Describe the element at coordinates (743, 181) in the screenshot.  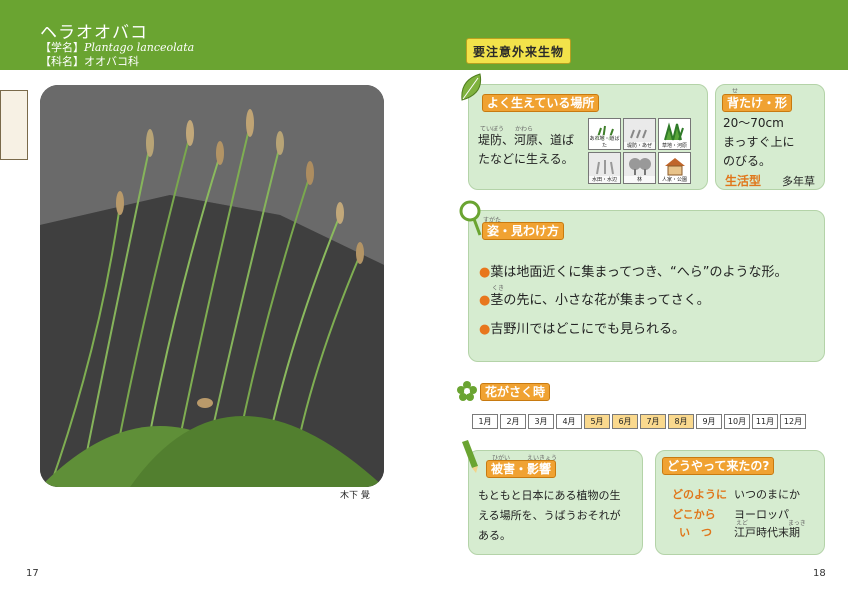
I see `lifeform-label: 生活型` at that location.